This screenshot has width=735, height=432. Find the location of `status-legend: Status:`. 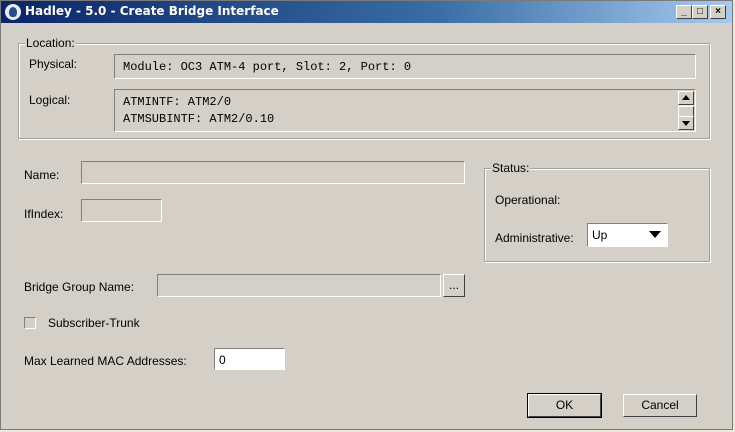

status-legend: Status: is located at coordinates (511, 168).